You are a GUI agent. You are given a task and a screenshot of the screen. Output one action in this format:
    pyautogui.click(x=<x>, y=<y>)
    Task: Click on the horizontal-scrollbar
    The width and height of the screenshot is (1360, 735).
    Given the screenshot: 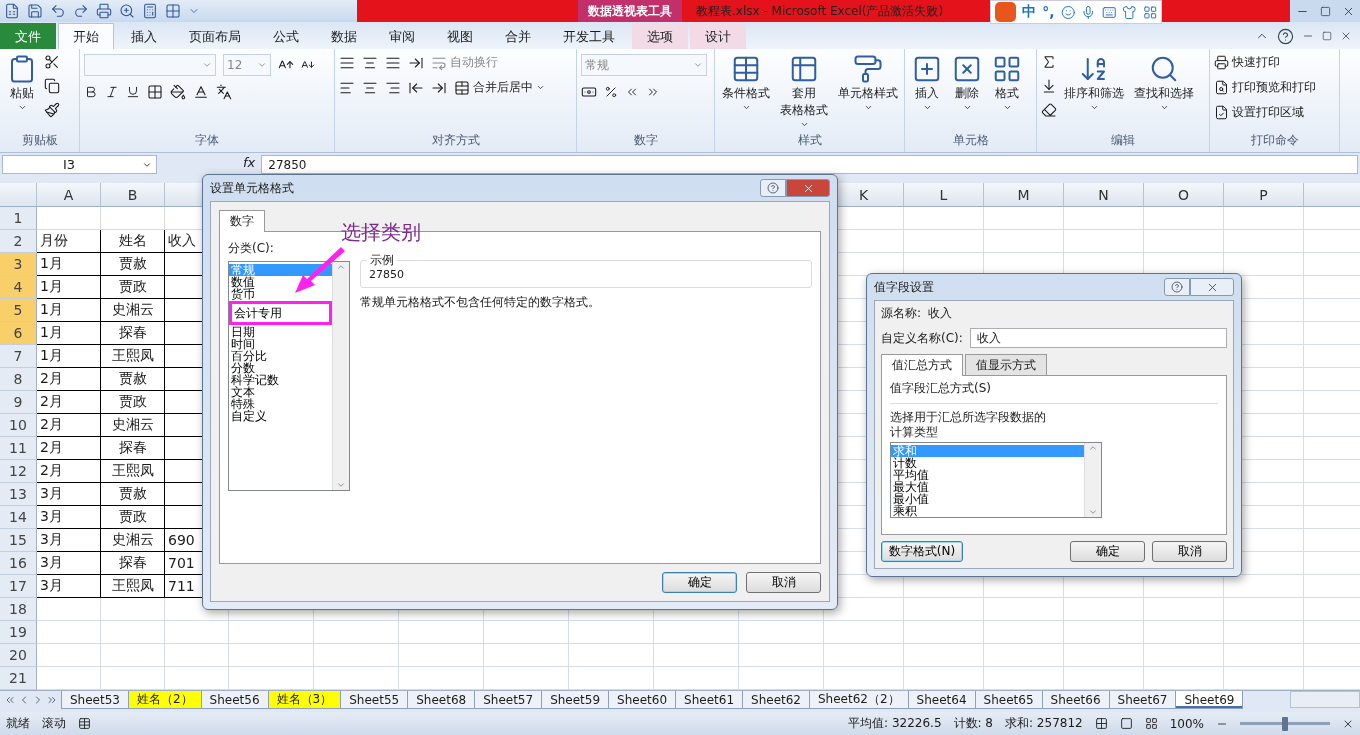 What is the action you would take?
    pyautogui.click(x=1325, y=699)
    